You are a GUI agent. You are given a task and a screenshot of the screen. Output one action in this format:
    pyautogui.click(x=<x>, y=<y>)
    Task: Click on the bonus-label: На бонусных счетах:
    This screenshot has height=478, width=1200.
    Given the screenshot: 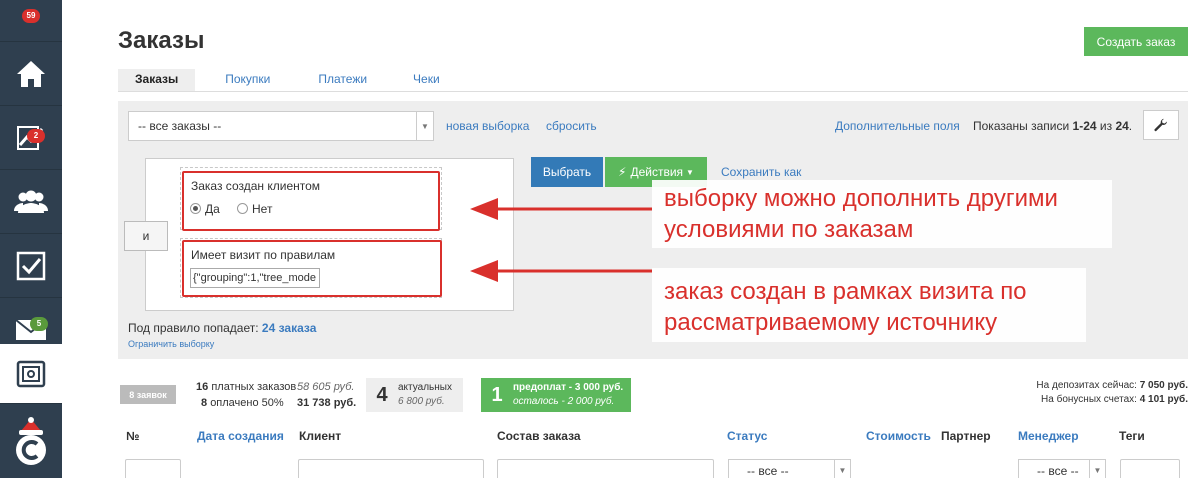 What is the action you would take?
    pyautogui.click(x=1090, y=399)
    